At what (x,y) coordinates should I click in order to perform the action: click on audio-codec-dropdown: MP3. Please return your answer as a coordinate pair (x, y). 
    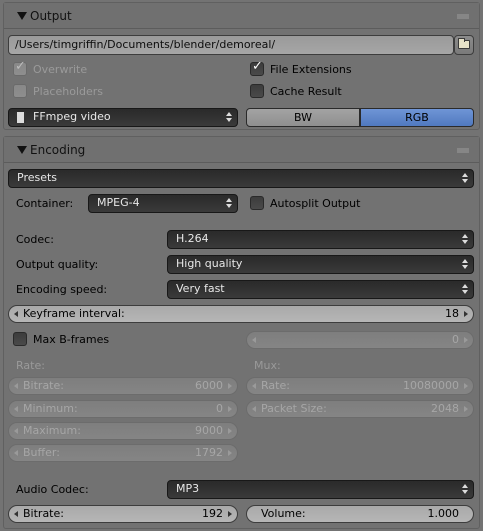
    Looking at the image, I should click on (320, 489).